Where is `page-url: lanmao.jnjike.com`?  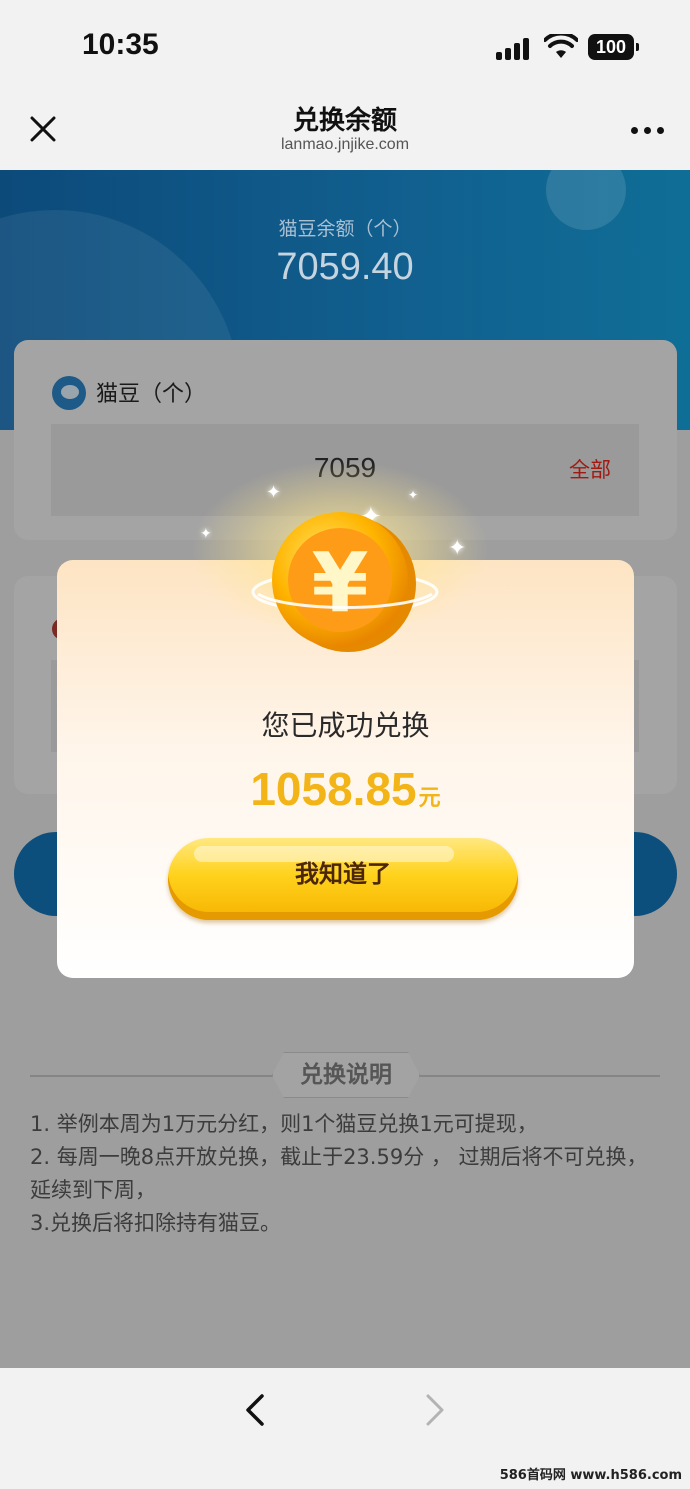 page-url: lanmao.jnjike.com is located at coordinates (345, 144).